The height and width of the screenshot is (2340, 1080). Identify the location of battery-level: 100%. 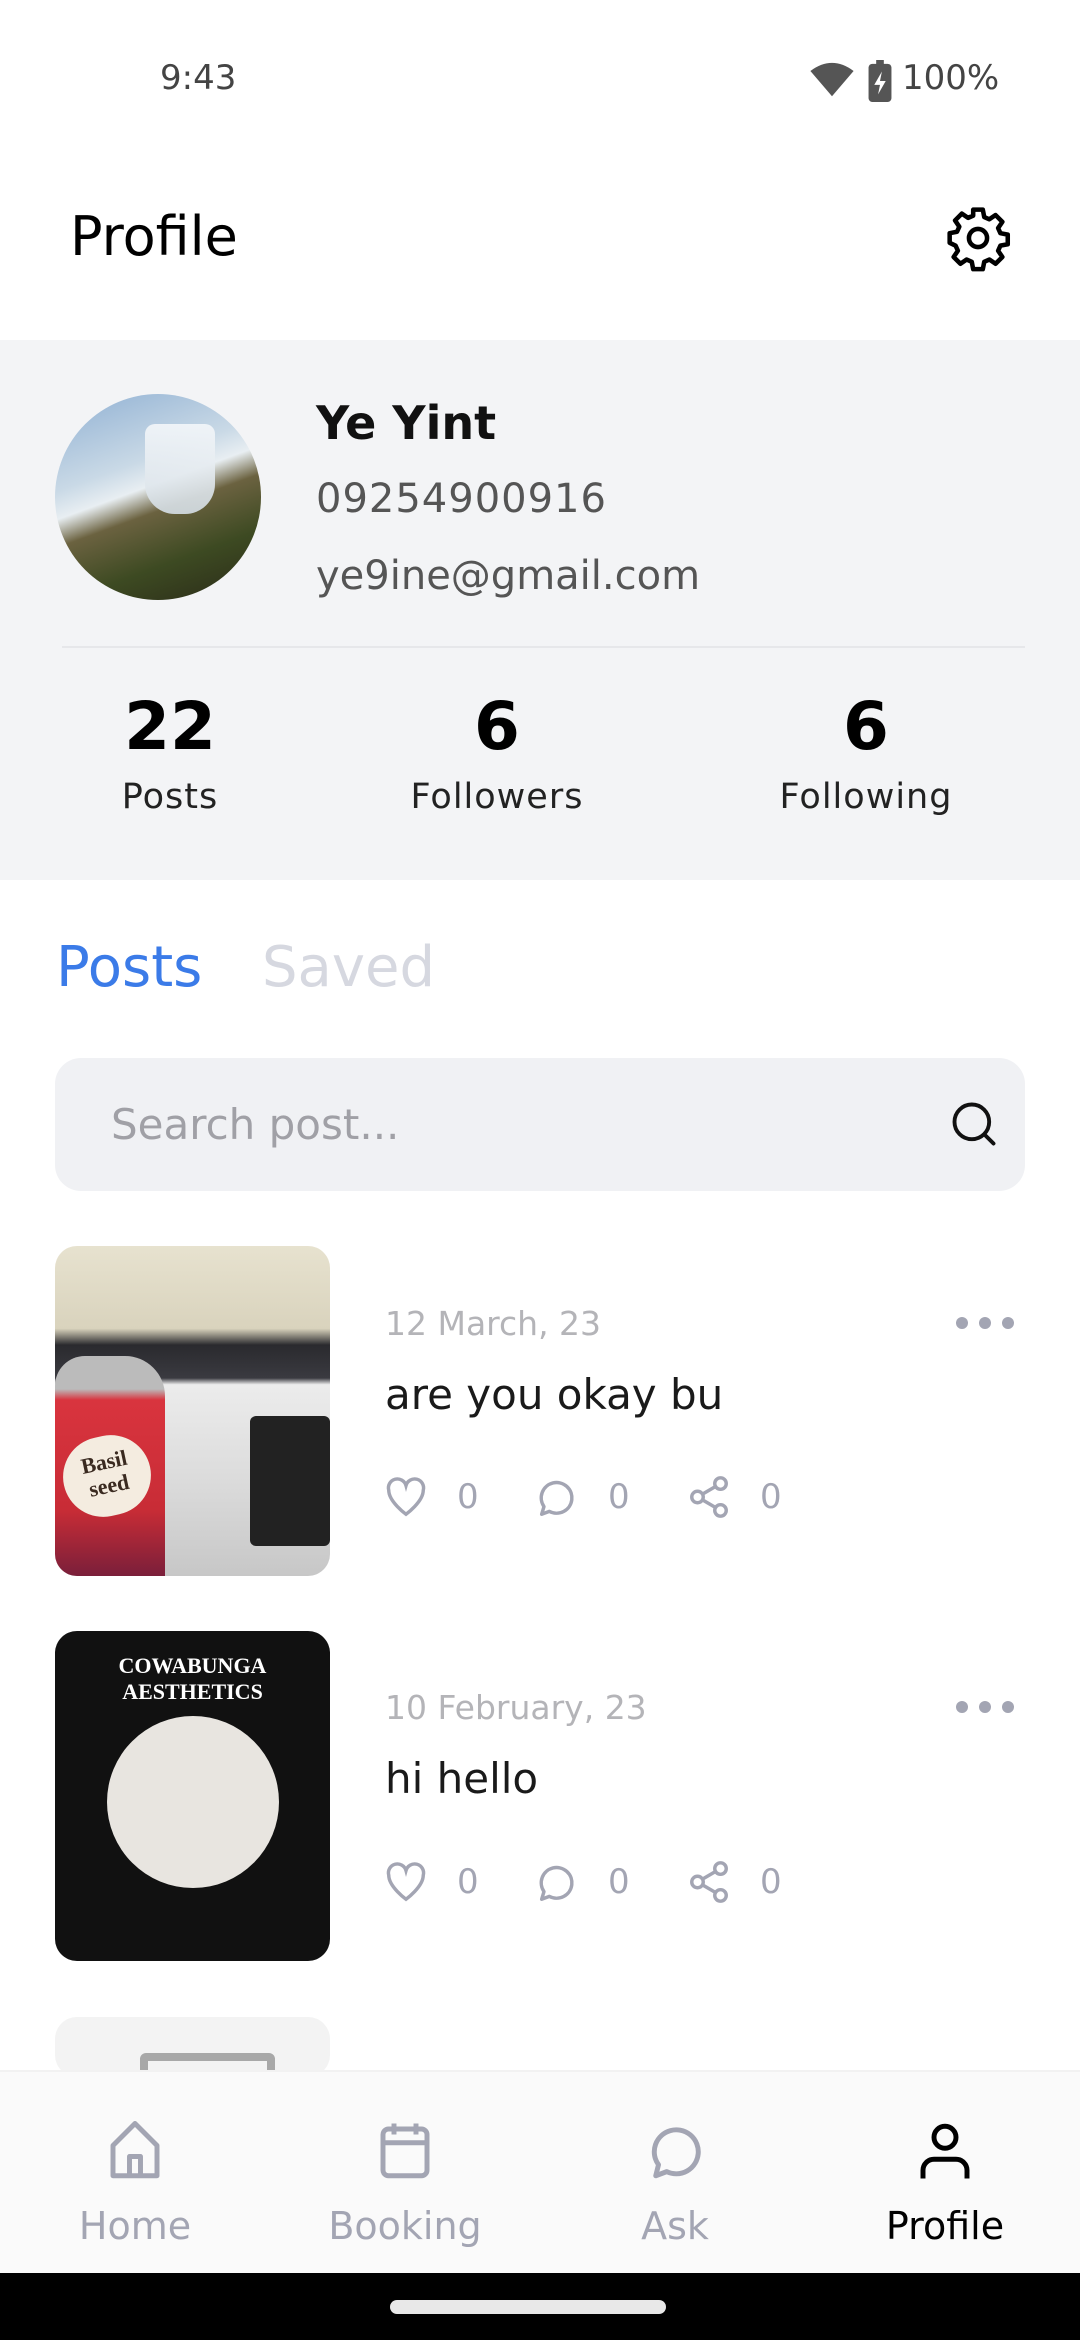
(951, 78).